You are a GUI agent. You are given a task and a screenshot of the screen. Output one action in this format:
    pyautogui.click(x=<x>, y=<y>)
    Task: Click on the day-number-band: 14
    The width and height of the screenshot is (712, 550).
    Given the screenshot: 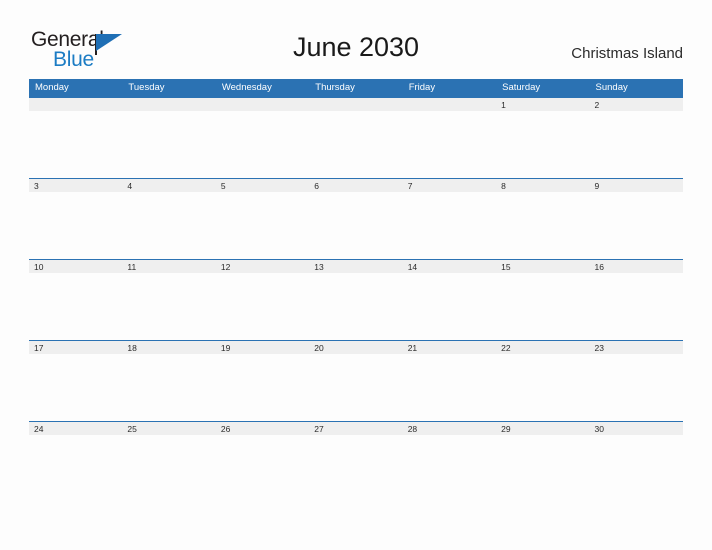 What is the action you would take?
    pyautogui.click(x=449, y=266)
    